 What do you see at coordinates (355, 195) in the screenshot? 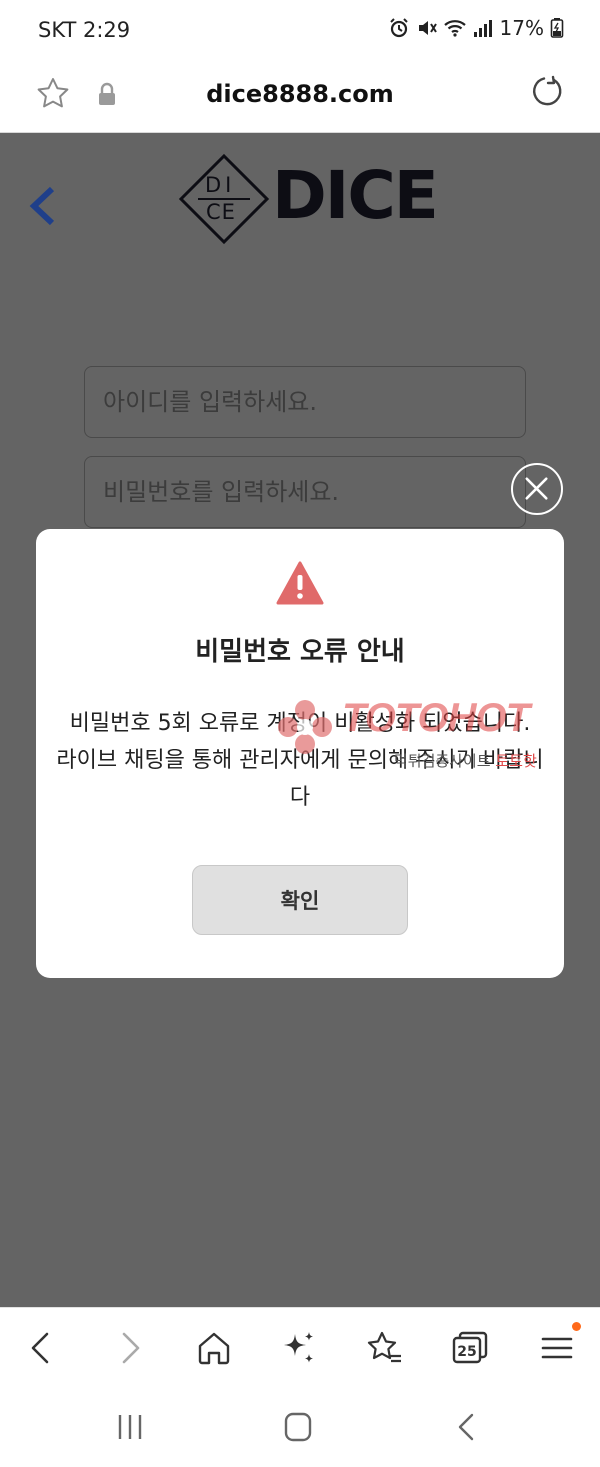
I see `dice-logo-word: DICE` at bounding box center [355, 195].